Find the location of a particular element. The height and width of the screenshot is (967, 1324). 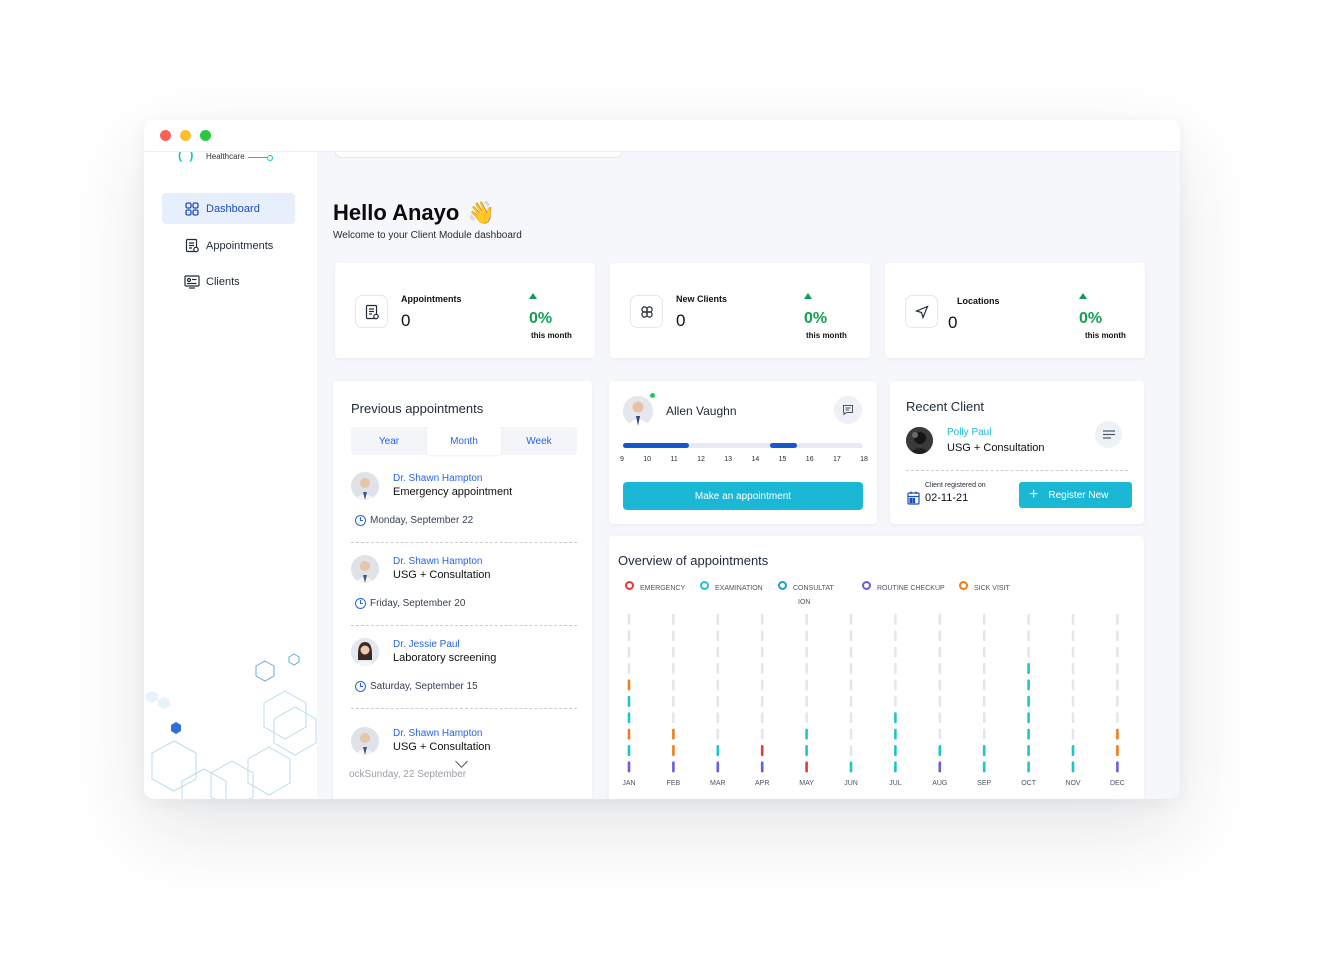

legend-item-emergency: EMERGENCY is located at coordinates (655, 588).